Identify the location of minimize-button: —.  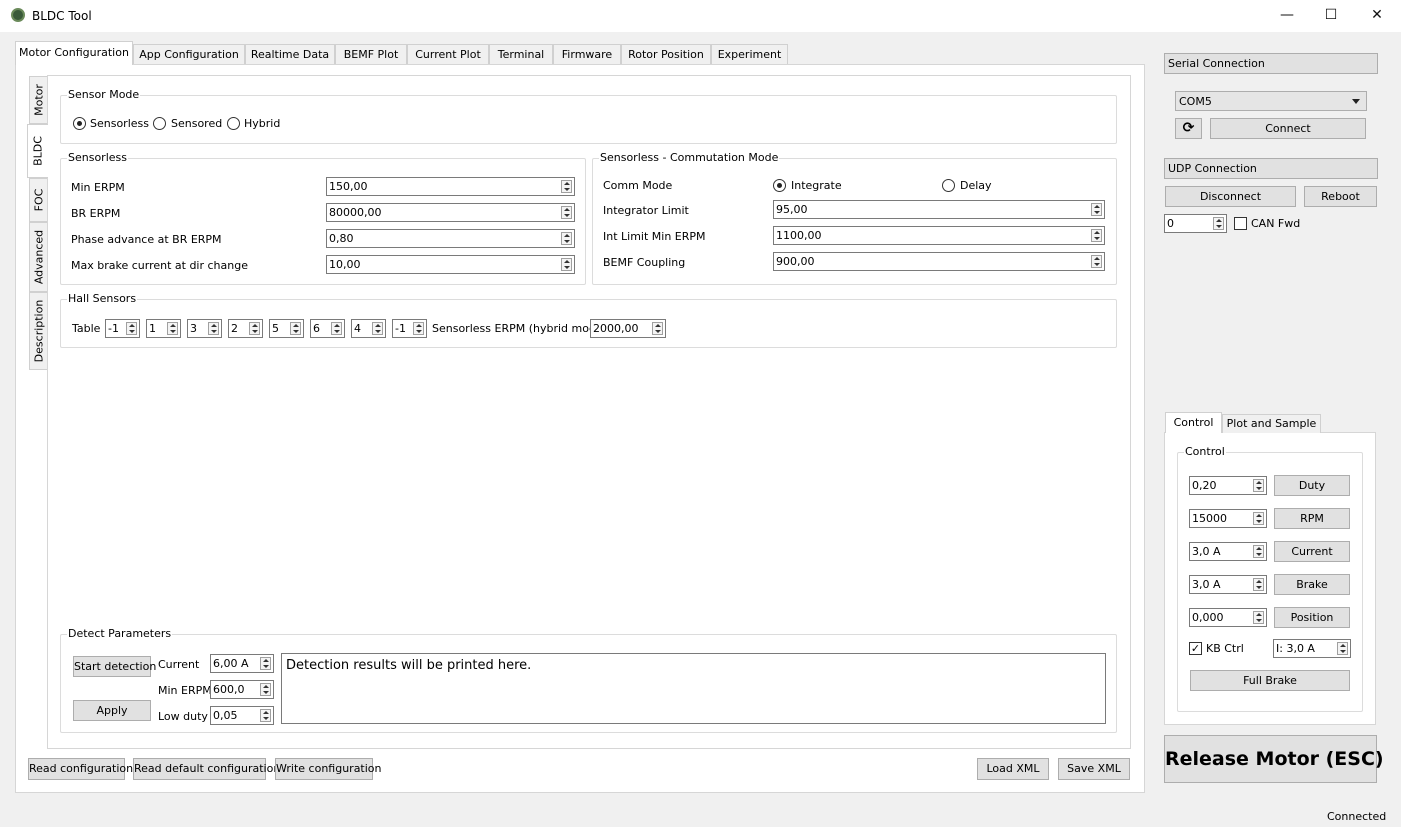
(1287, 15).